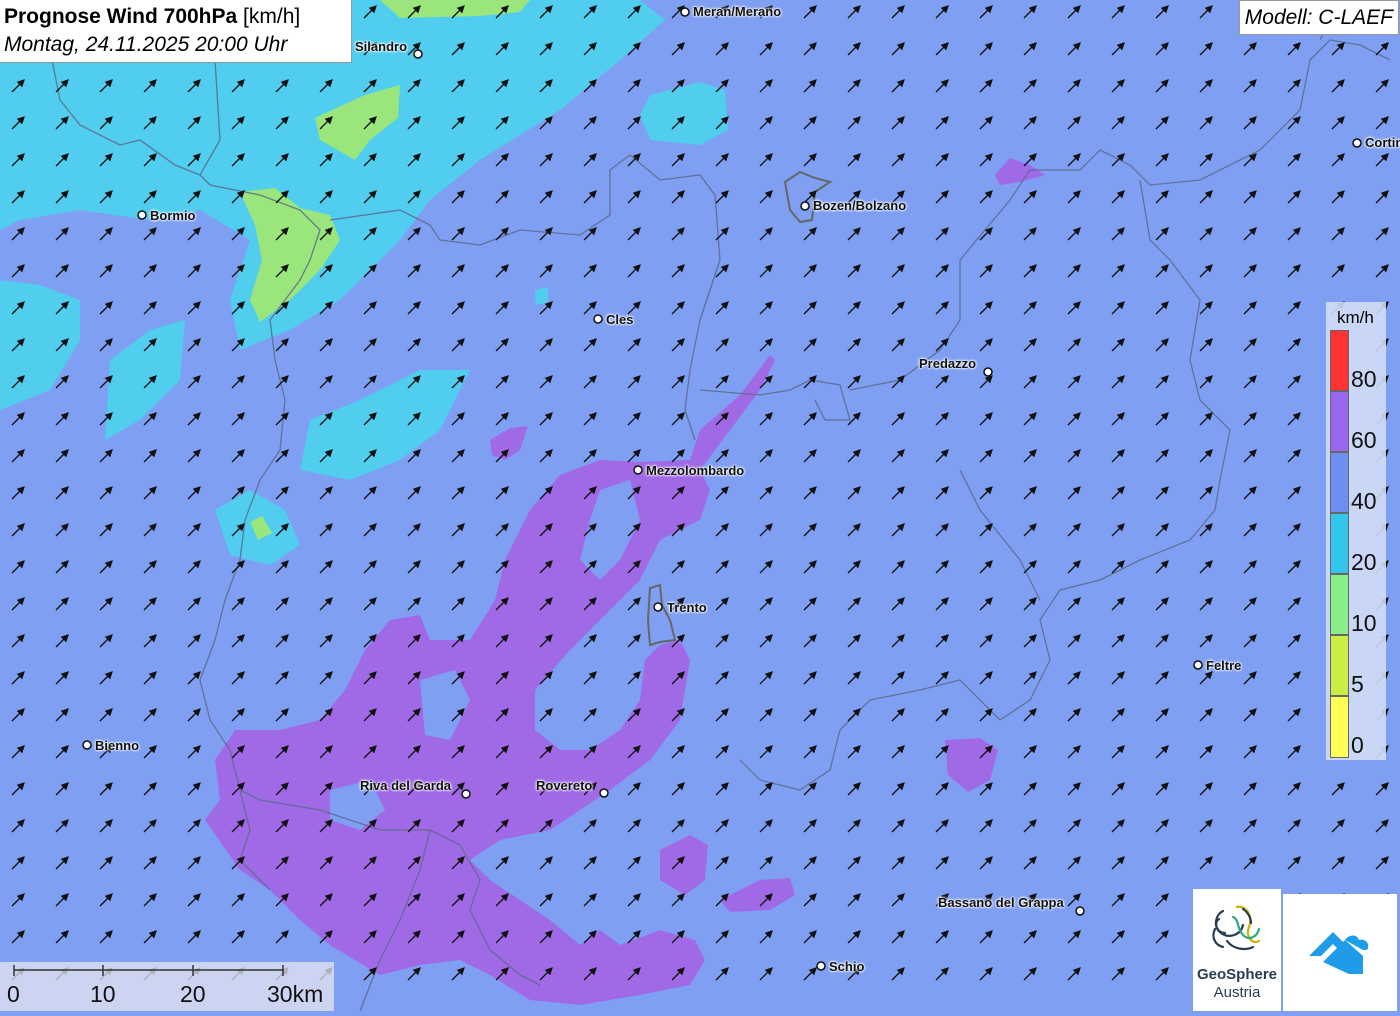 This screenshot has width=1400, height=1016. I want to click on legend-label-5: 5, so click(1357, 684).